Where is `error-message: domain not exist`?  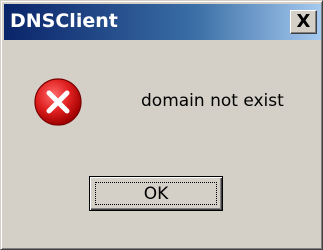 error-message: domain not exist is located at coordinates (212, 101).